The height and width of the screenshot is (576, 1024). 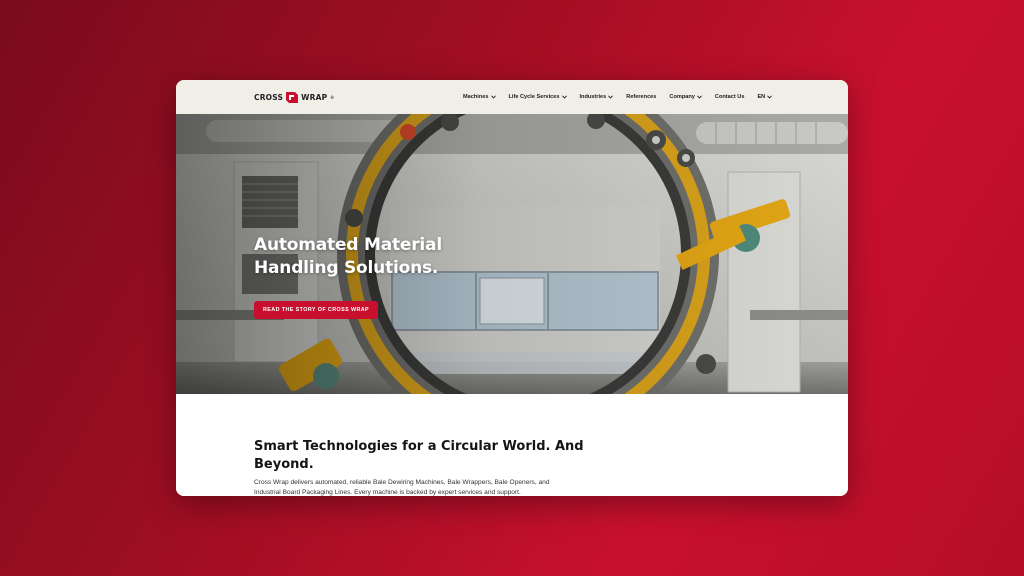 I want to click on nav-label: Machines, so click(x=476, y=97).